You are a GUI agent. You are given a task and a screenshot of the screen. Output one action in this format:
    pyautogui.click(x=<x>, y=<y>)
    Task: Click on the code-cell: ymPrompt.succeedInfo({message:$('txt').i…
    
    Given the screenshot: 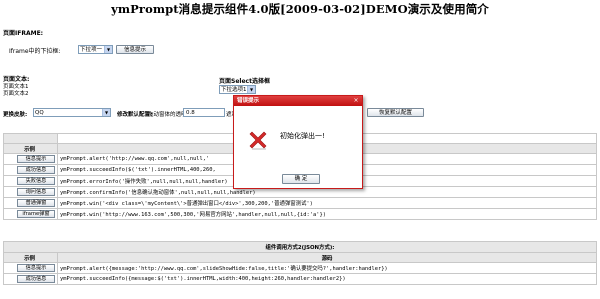 What is the action you would take?
    pyautogui.click(x=327, y=279)
    